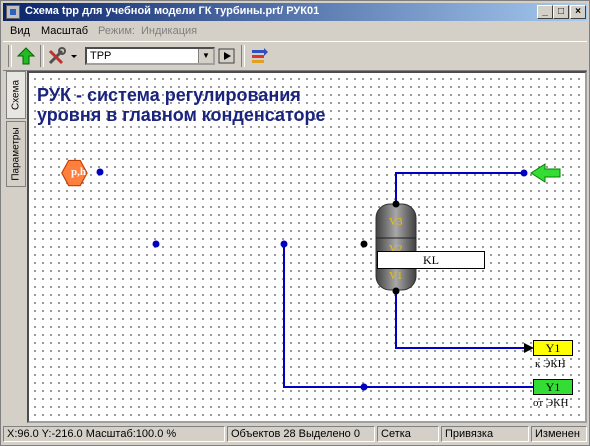  I want to click on menu-mode-label: Режим:, so click(116, 31).